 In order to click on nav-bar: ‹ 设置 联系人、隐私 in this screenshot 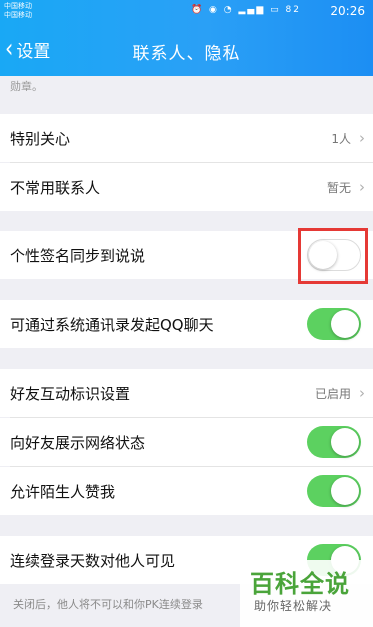, I will do `click(186, 50)`.